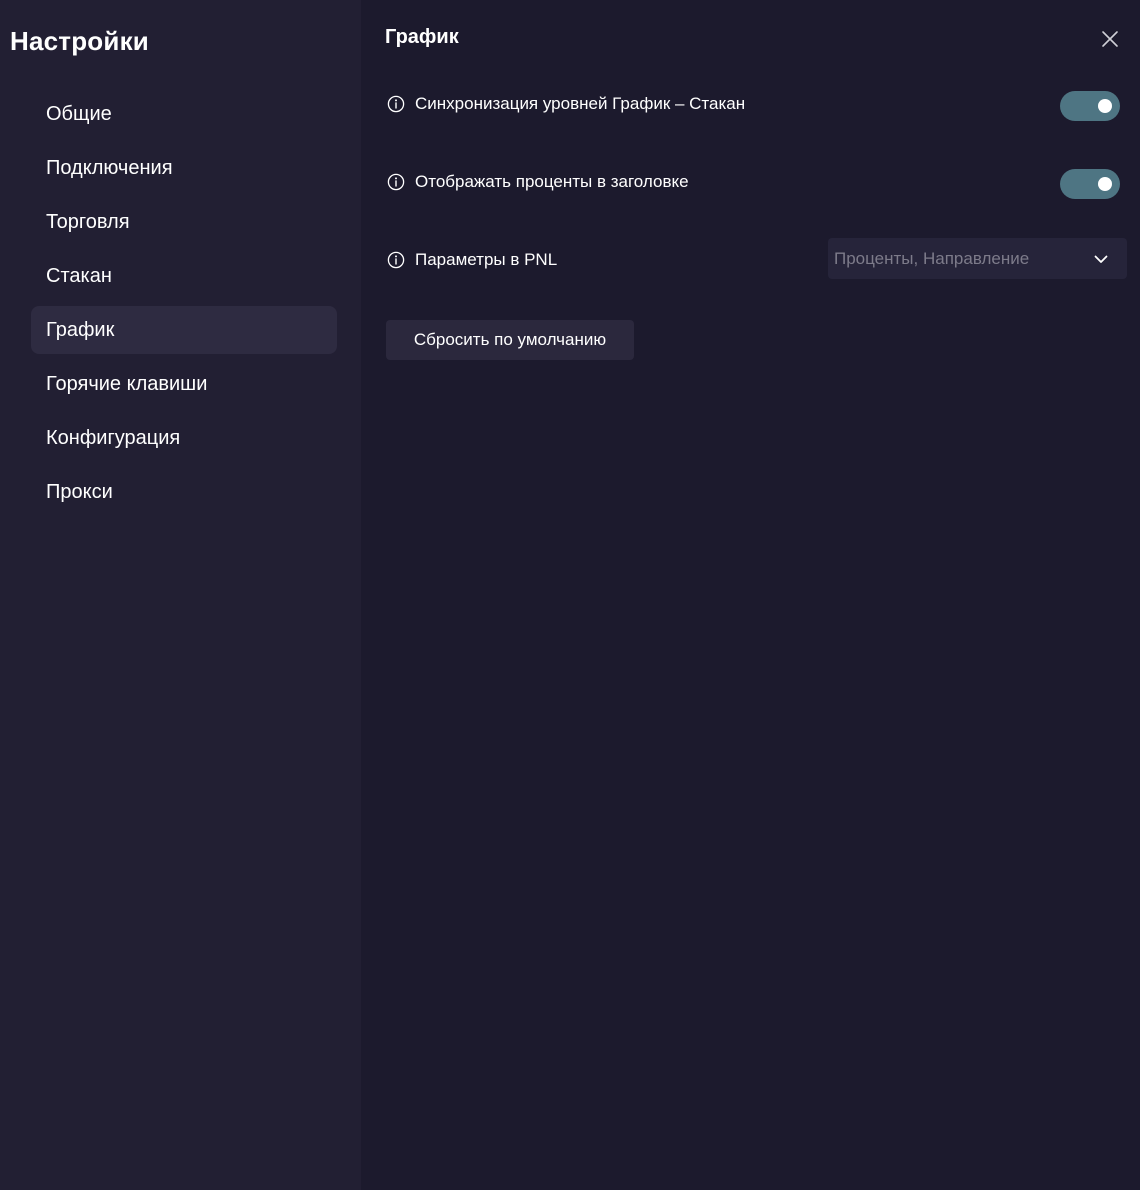 The width and height of the screenshot is (1140, 1190). What do you see at coordinates (184, 438) in the screenshot?
I see `sidebar-item-configuration: Конфигурация` at bounding box center [184, 438].